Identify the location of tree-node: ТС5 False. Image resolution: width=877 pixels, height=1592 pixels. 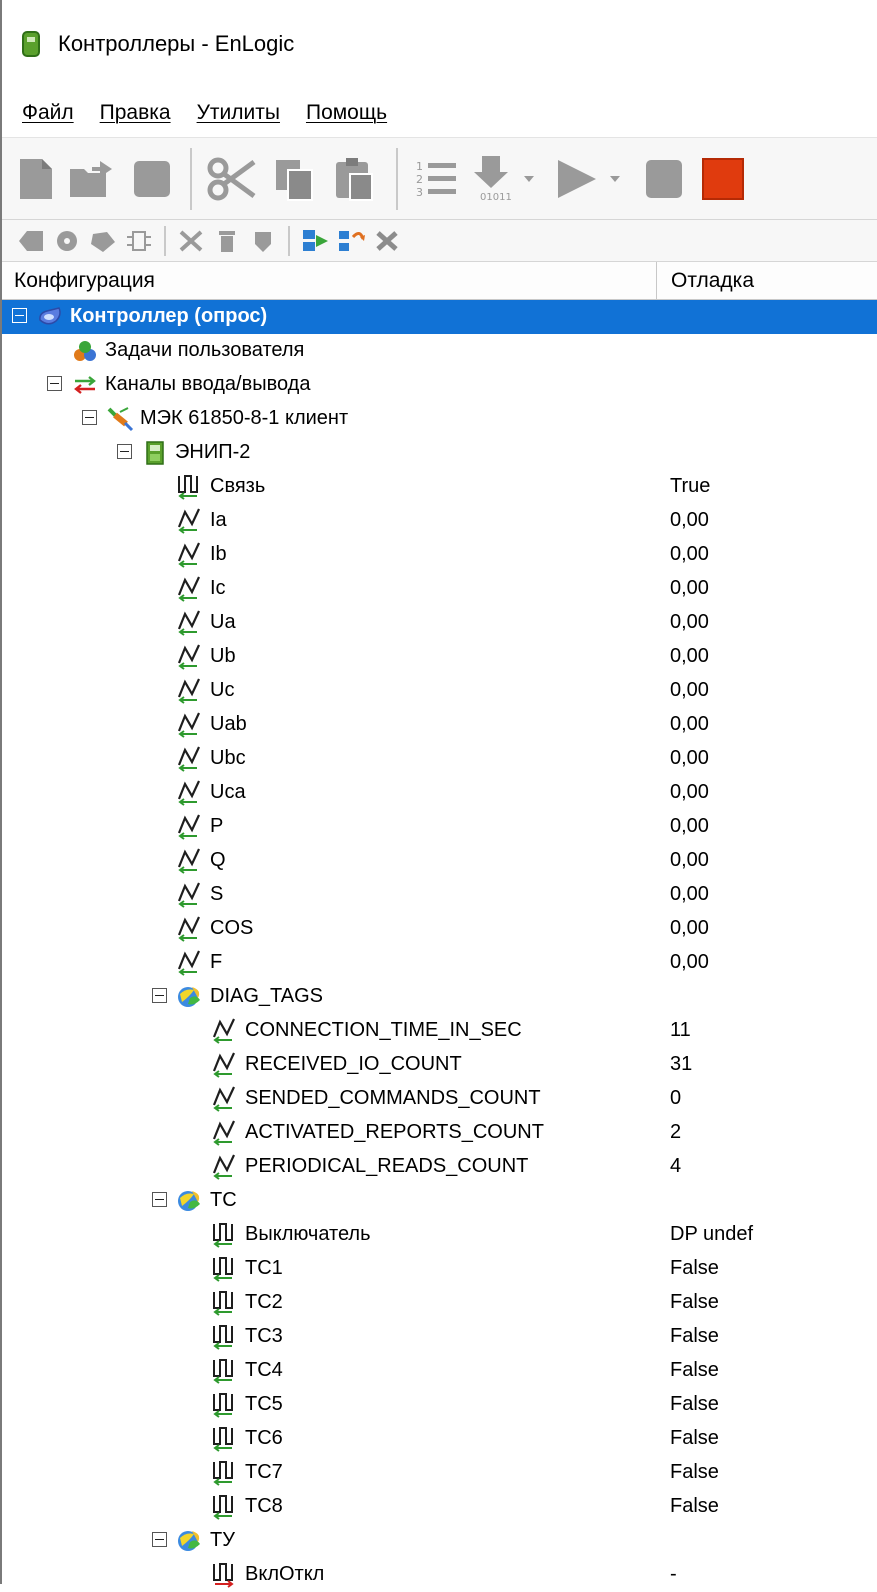
(439, 1405).